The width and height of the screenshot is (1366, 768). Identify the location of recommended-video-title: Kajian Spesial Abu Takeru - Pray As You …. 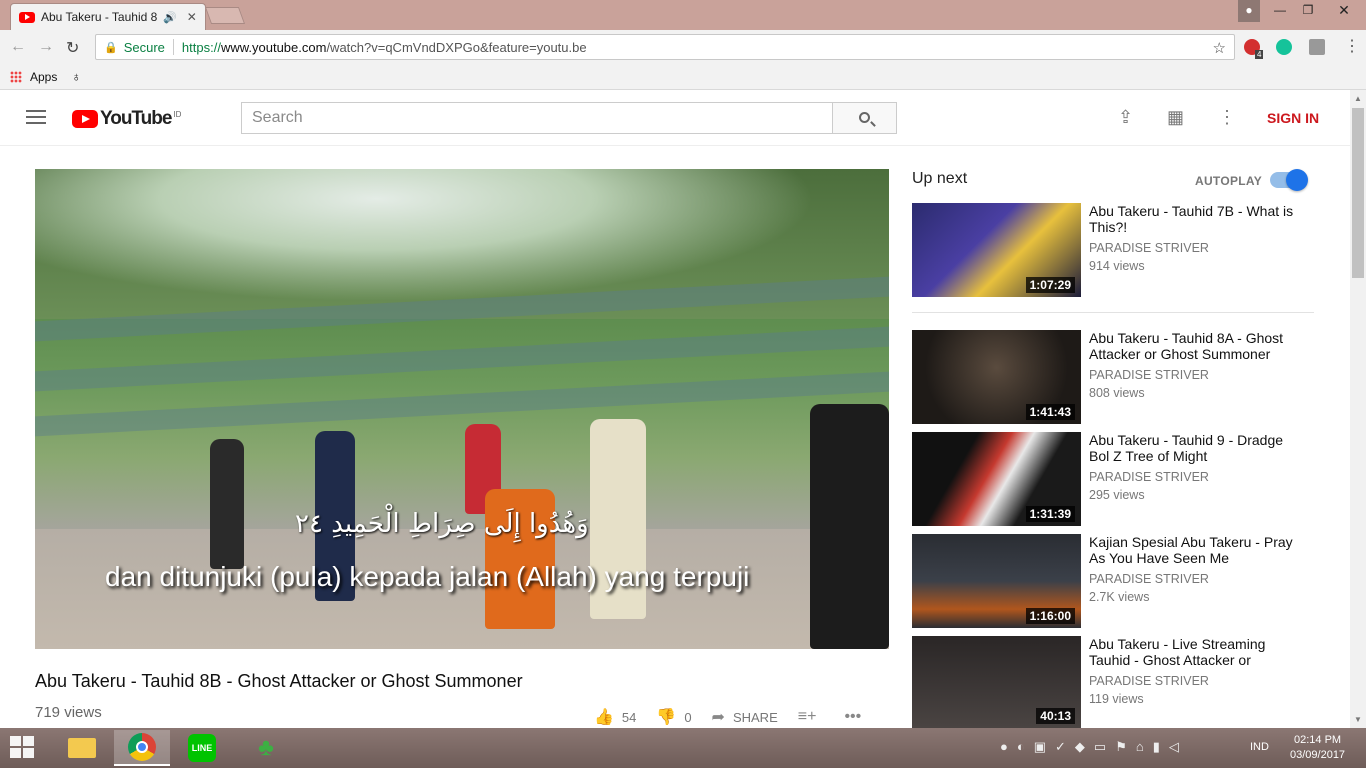
(1194, 550).